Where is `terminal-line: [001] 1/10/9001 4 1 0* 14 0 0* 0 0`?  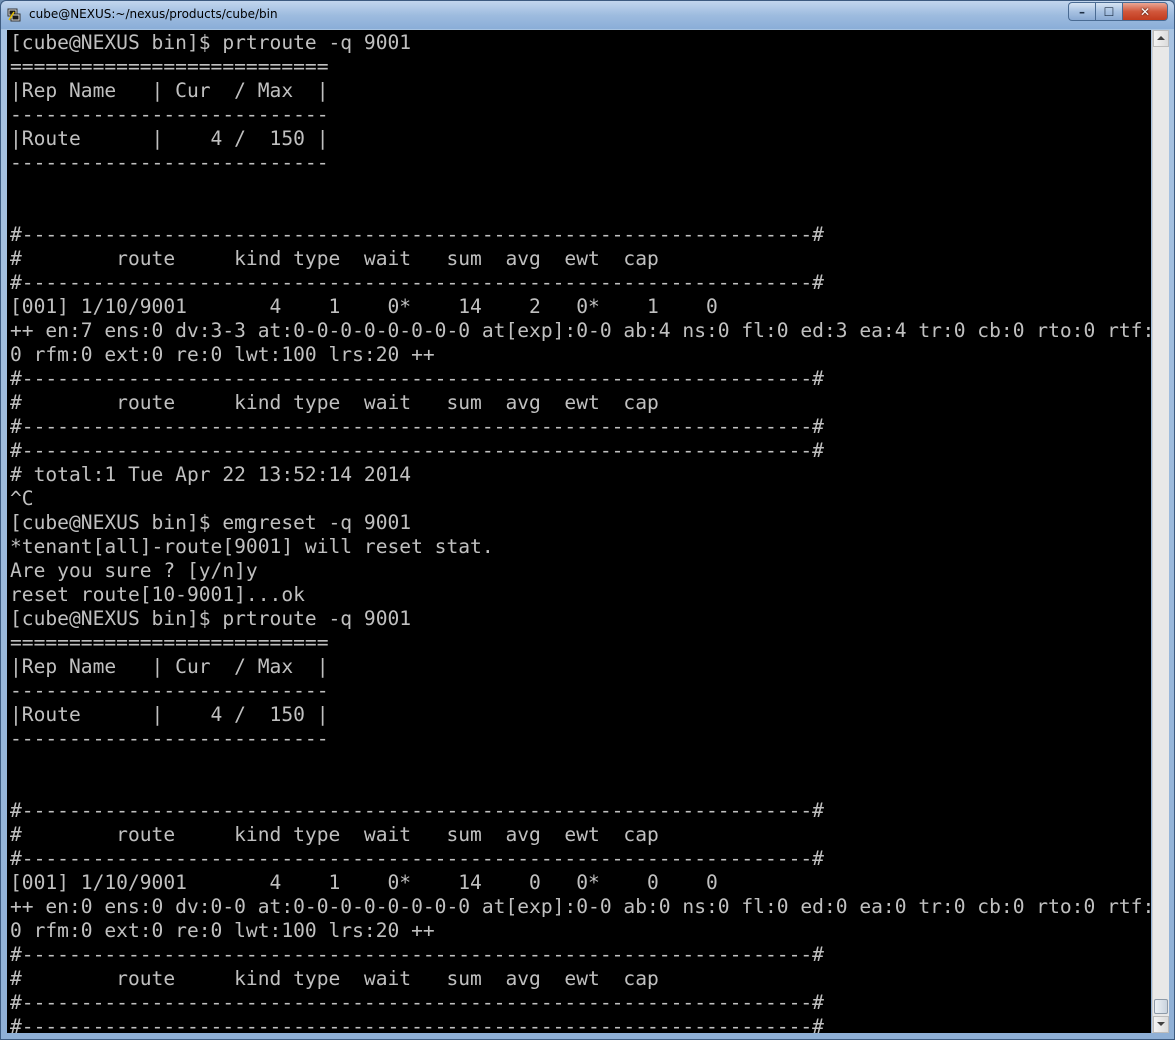
terminal-line: [001] 1/10/9001 4 1 0* 14 0 0* 0 0 is located at coordinates (364, 882).